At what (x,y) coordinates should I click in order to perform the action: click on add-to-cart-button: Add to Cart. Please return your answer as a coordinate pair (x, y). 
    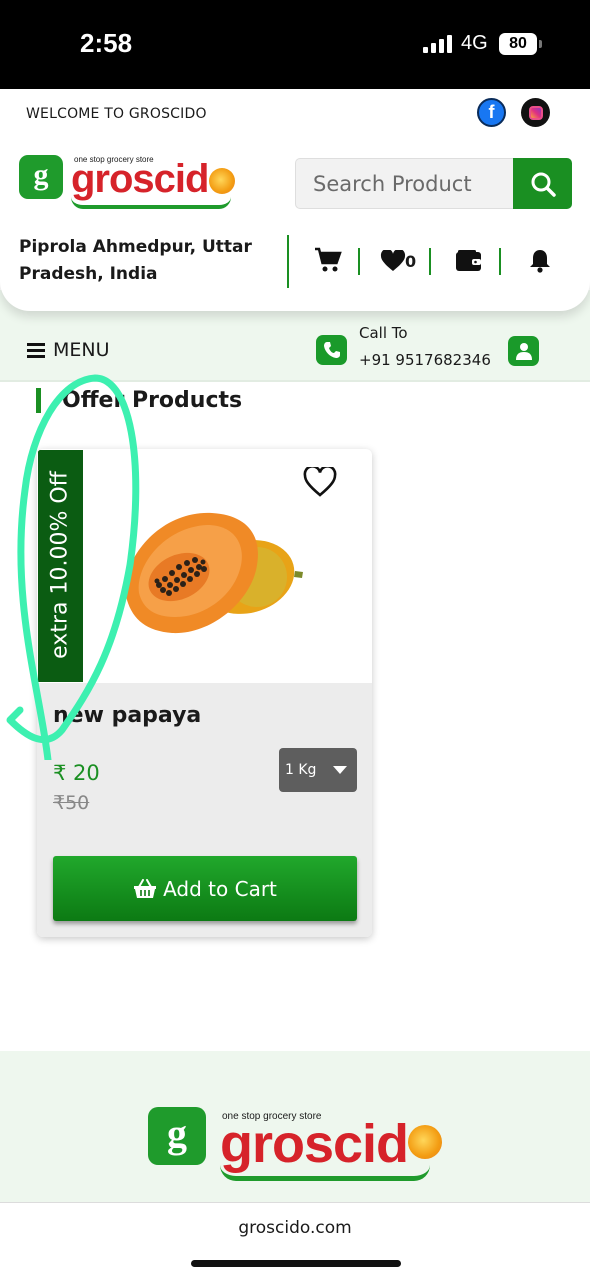
    Looking at the image, I should click on (205, 888).